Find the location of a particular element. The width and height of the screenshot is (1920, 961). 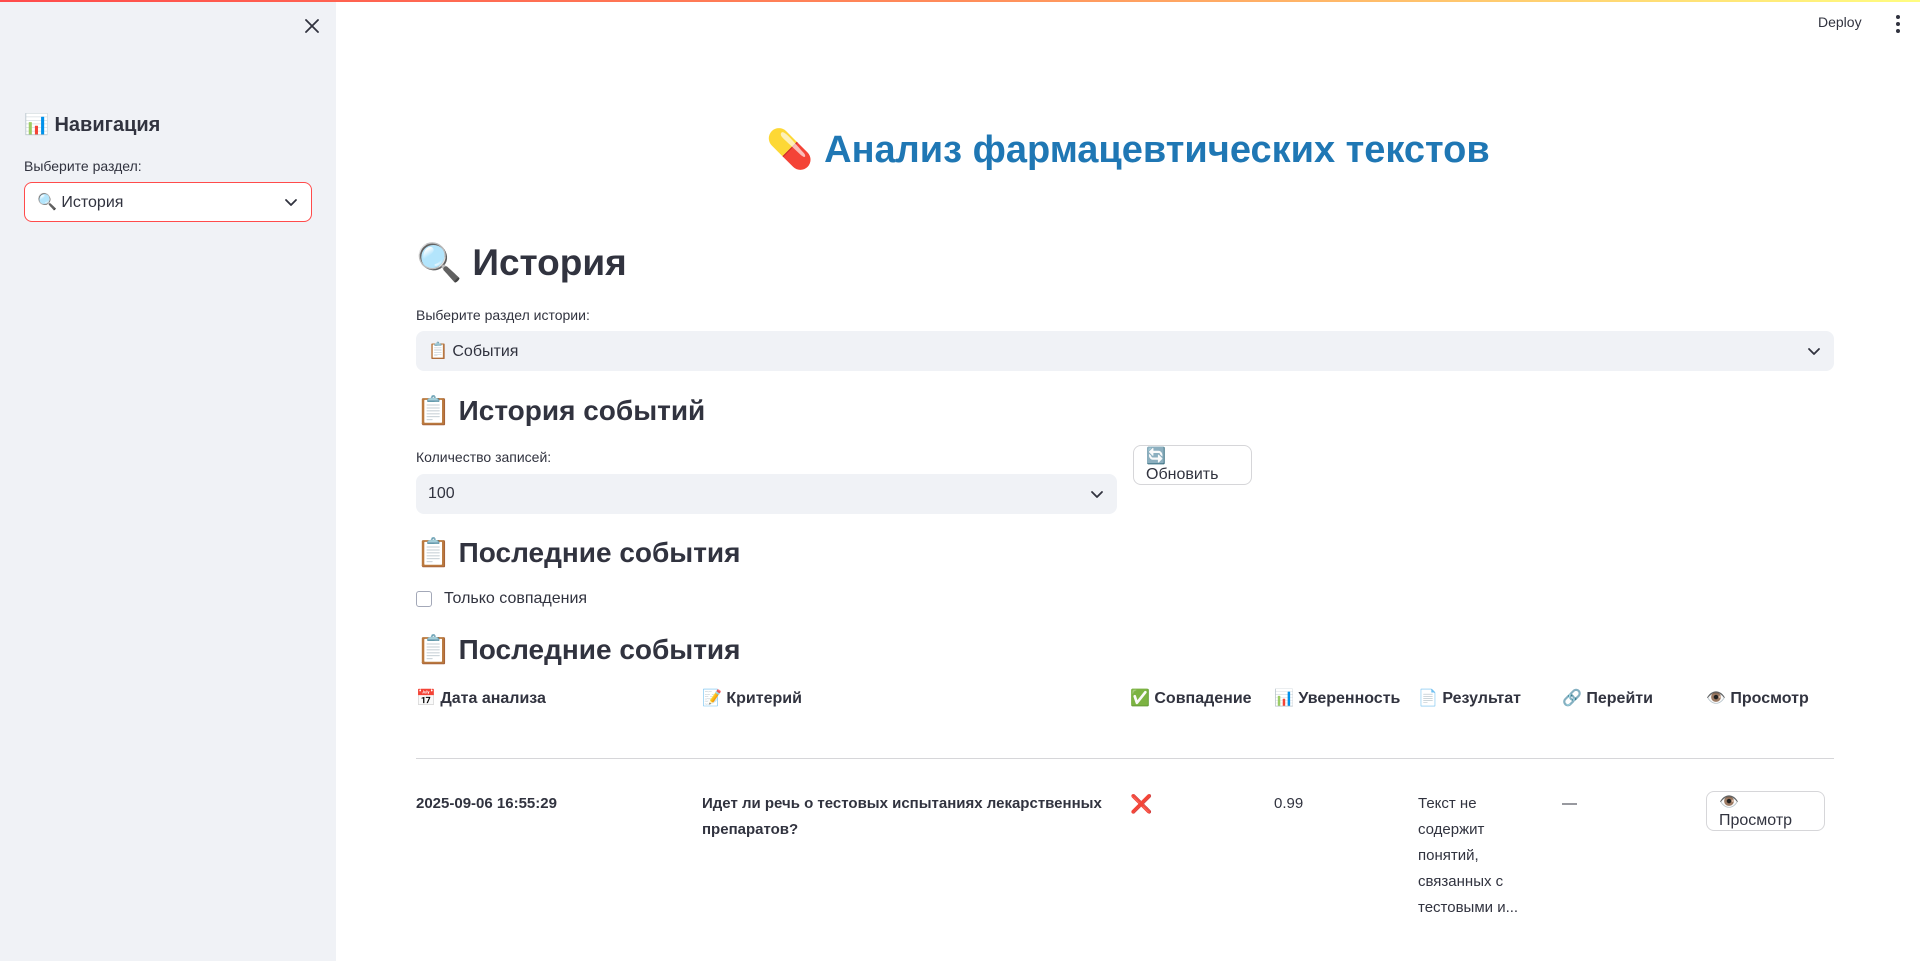

column-header-view: 👁️ Просмотр is located at coordinates (1757, 698).